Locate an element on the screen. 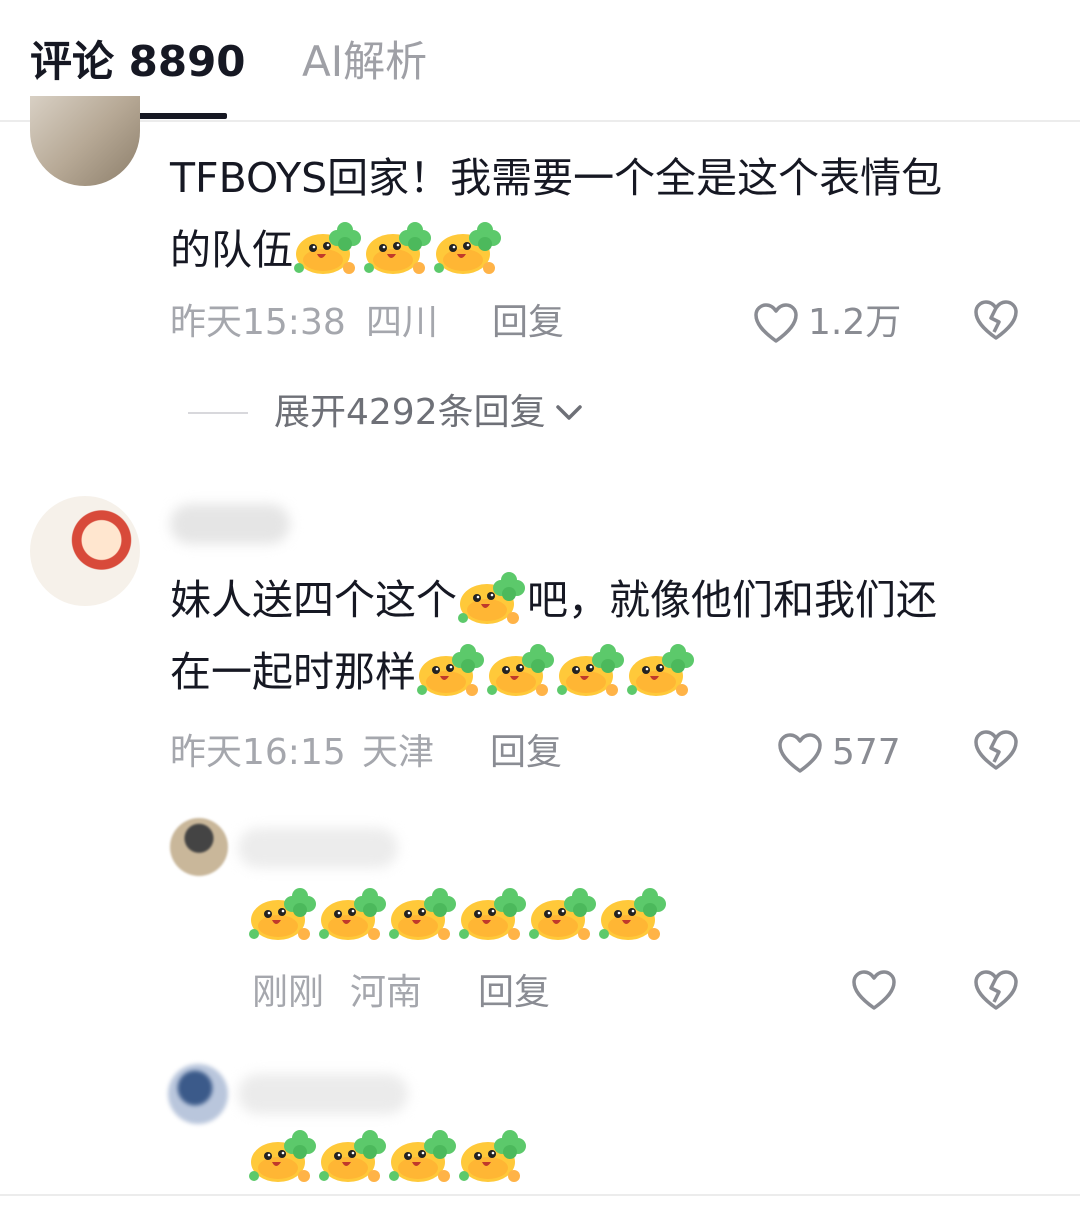  expand-replies-label: 展开4292条回复 is located at coordinates (410, 412).